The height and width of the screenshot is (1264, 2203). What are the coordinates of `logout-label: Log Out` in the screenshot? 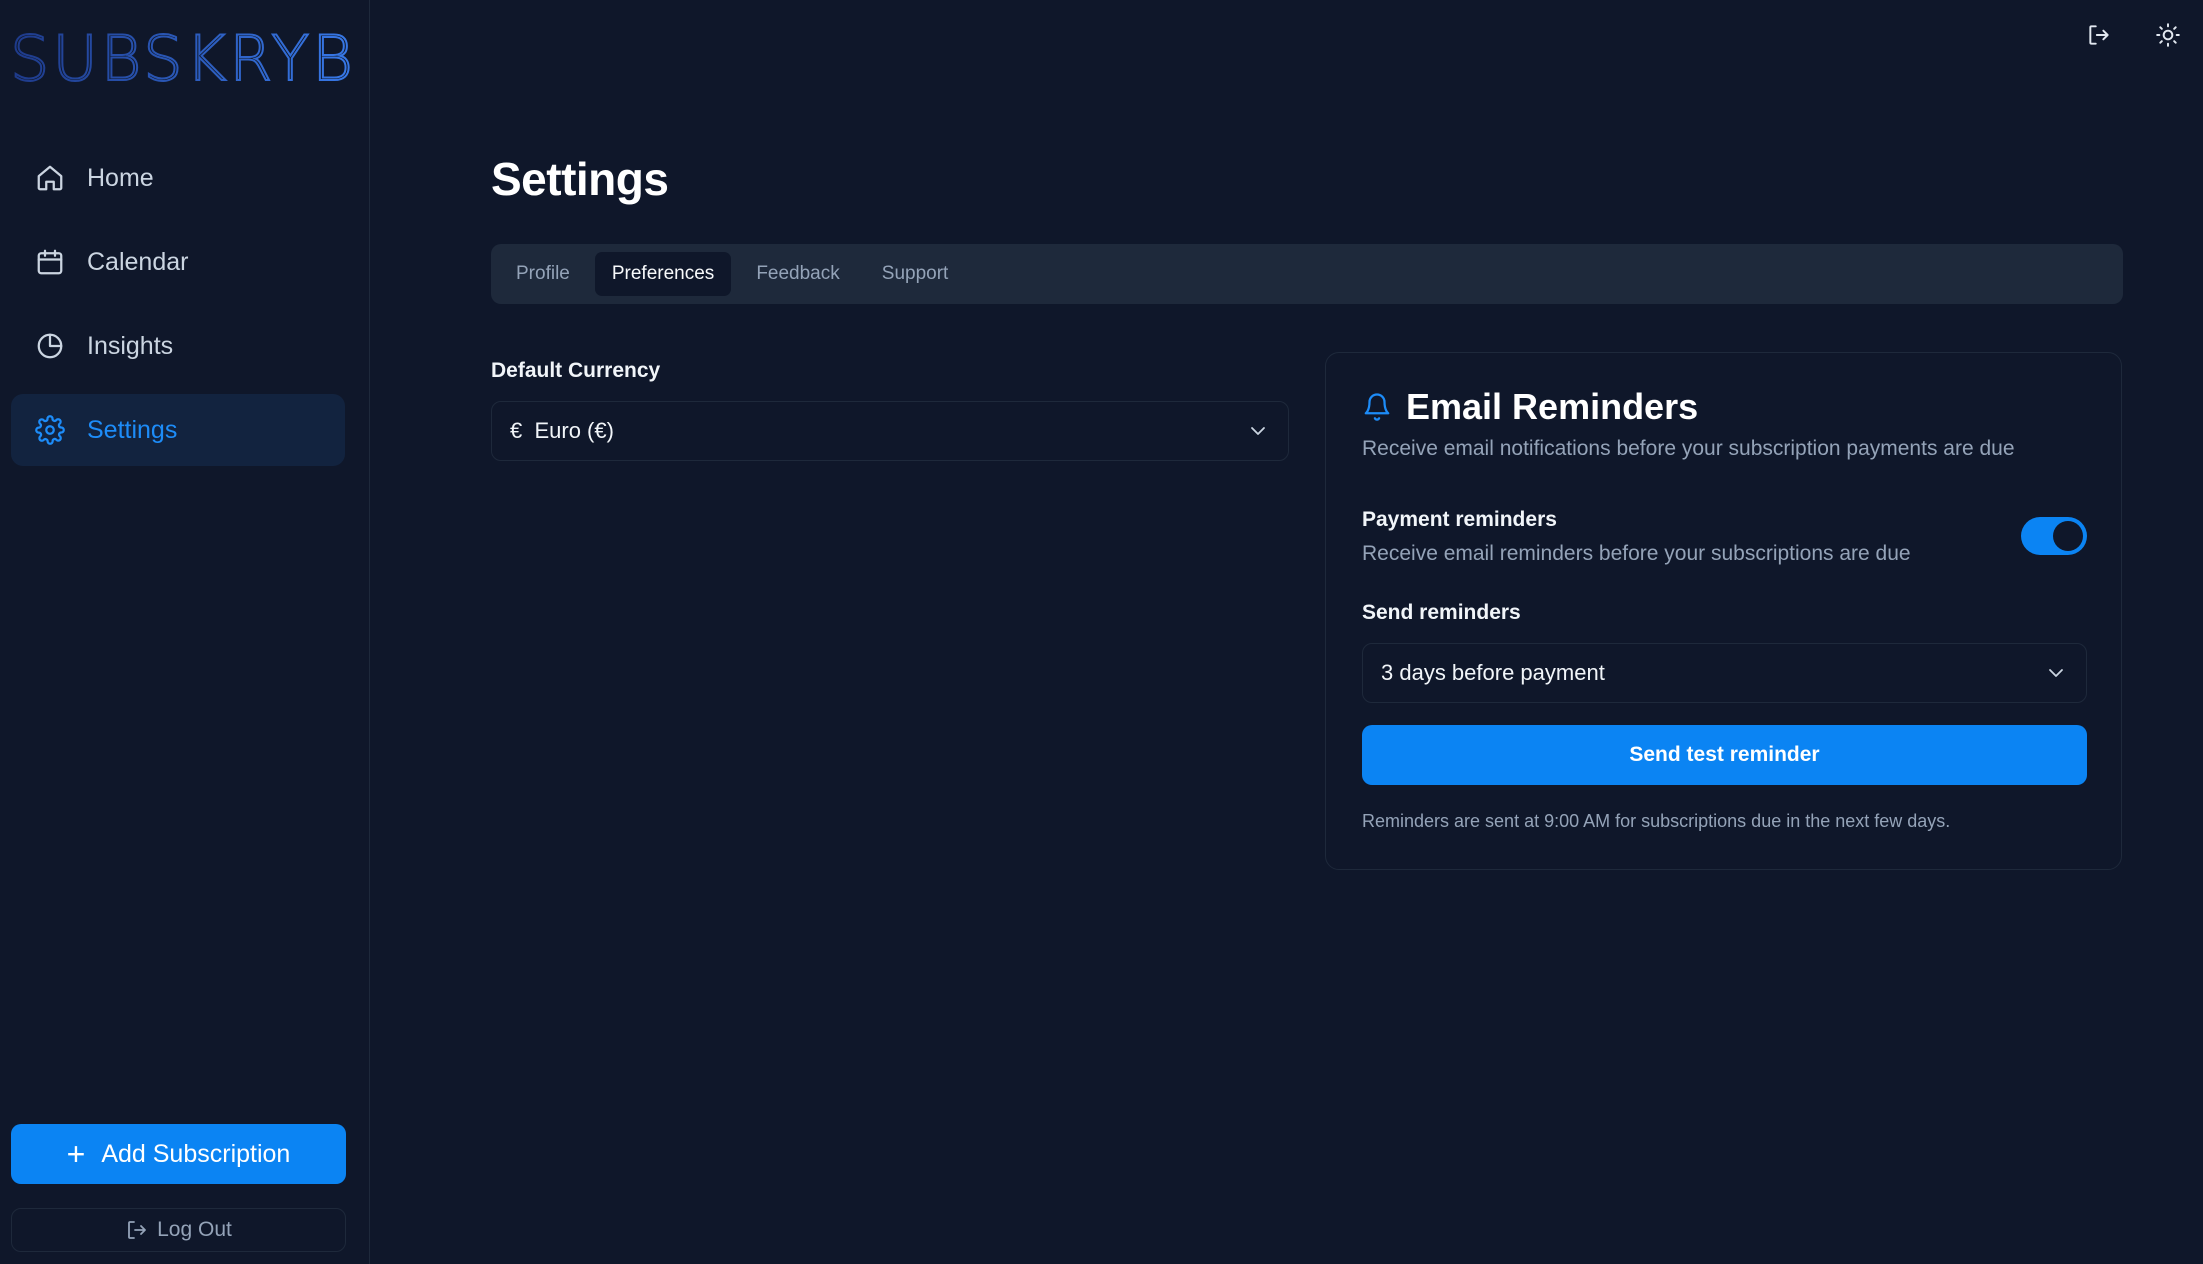 It's located at (194, 1229).